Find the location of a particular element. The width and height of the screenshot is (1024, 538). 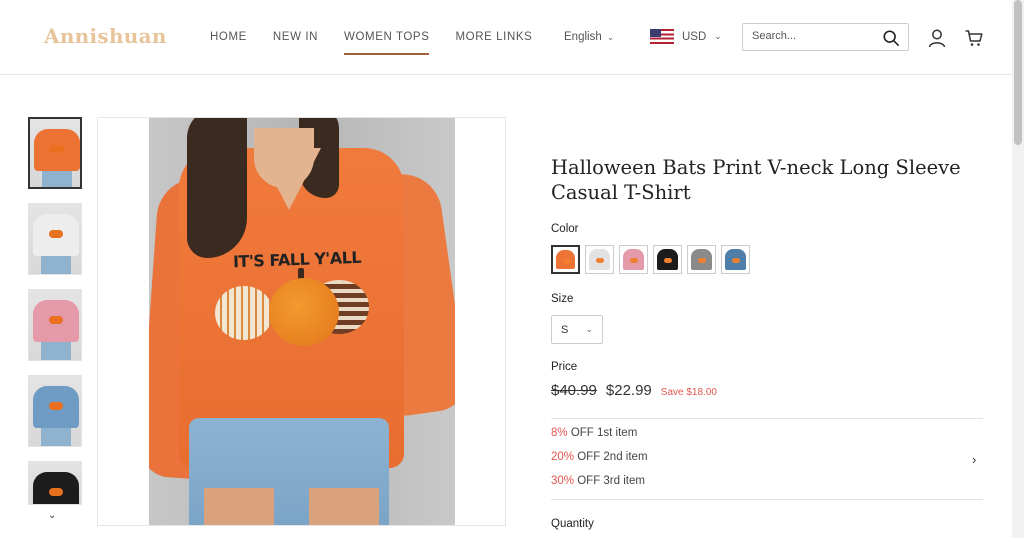

swatch-black is located at coordinates (667, 259).